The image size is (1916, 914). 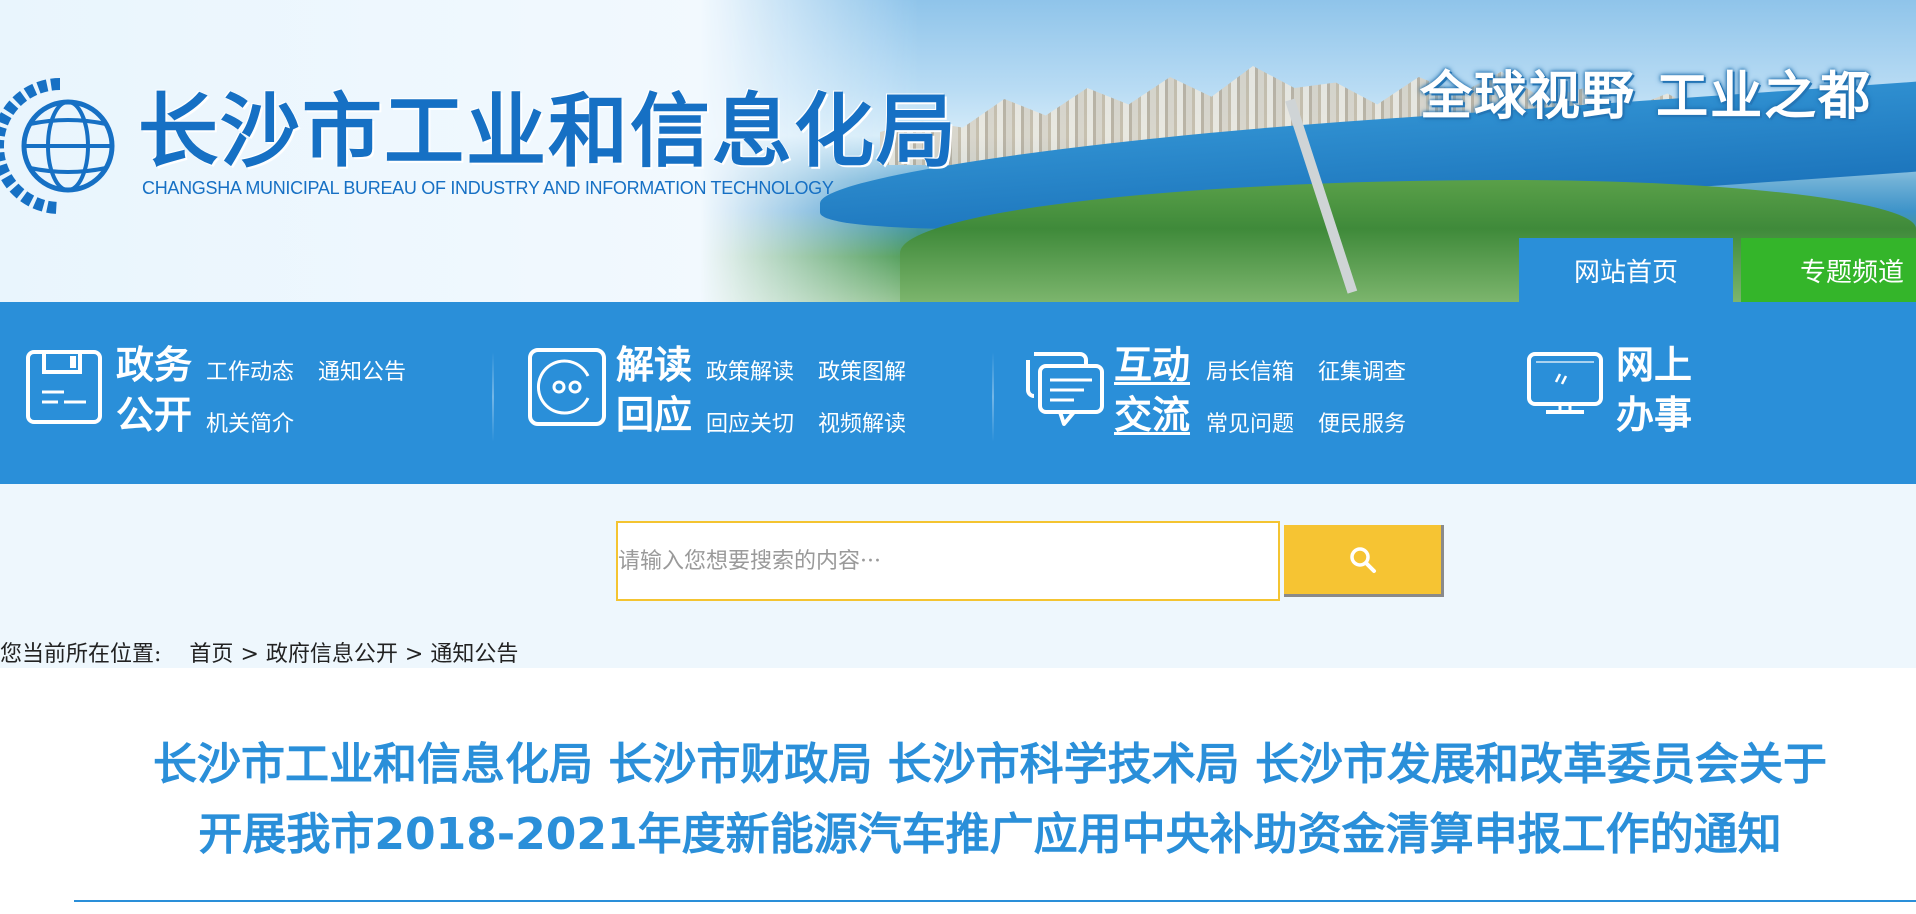 I want to click on nav-title-line2: 办事, so click(x=1654, y=415).